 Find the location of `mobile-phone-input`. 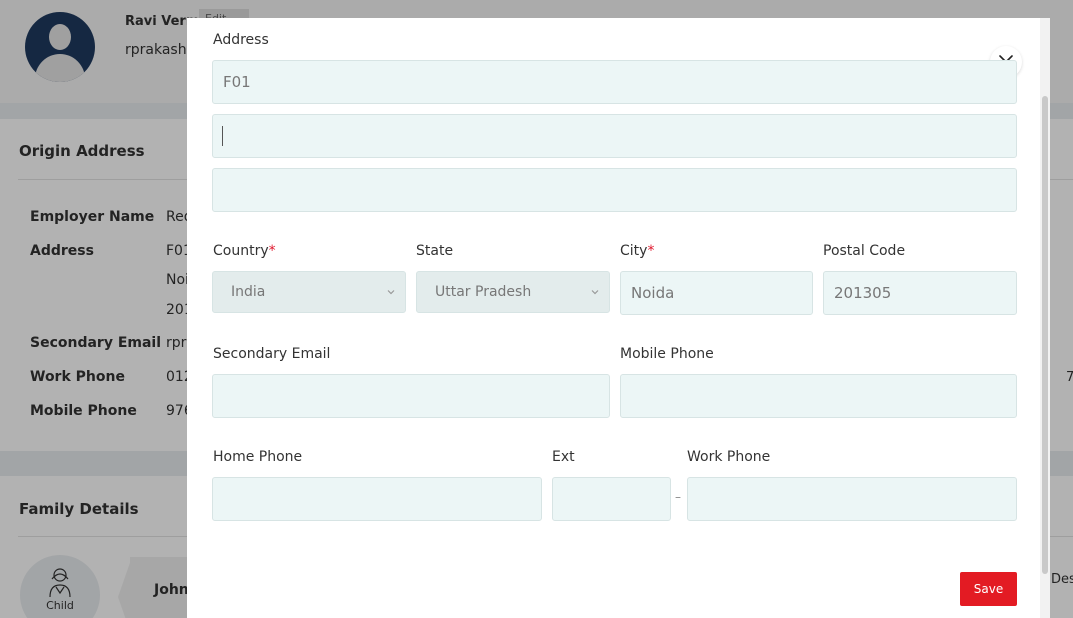

mobile-phone-input is located at coordinates (818, 396).